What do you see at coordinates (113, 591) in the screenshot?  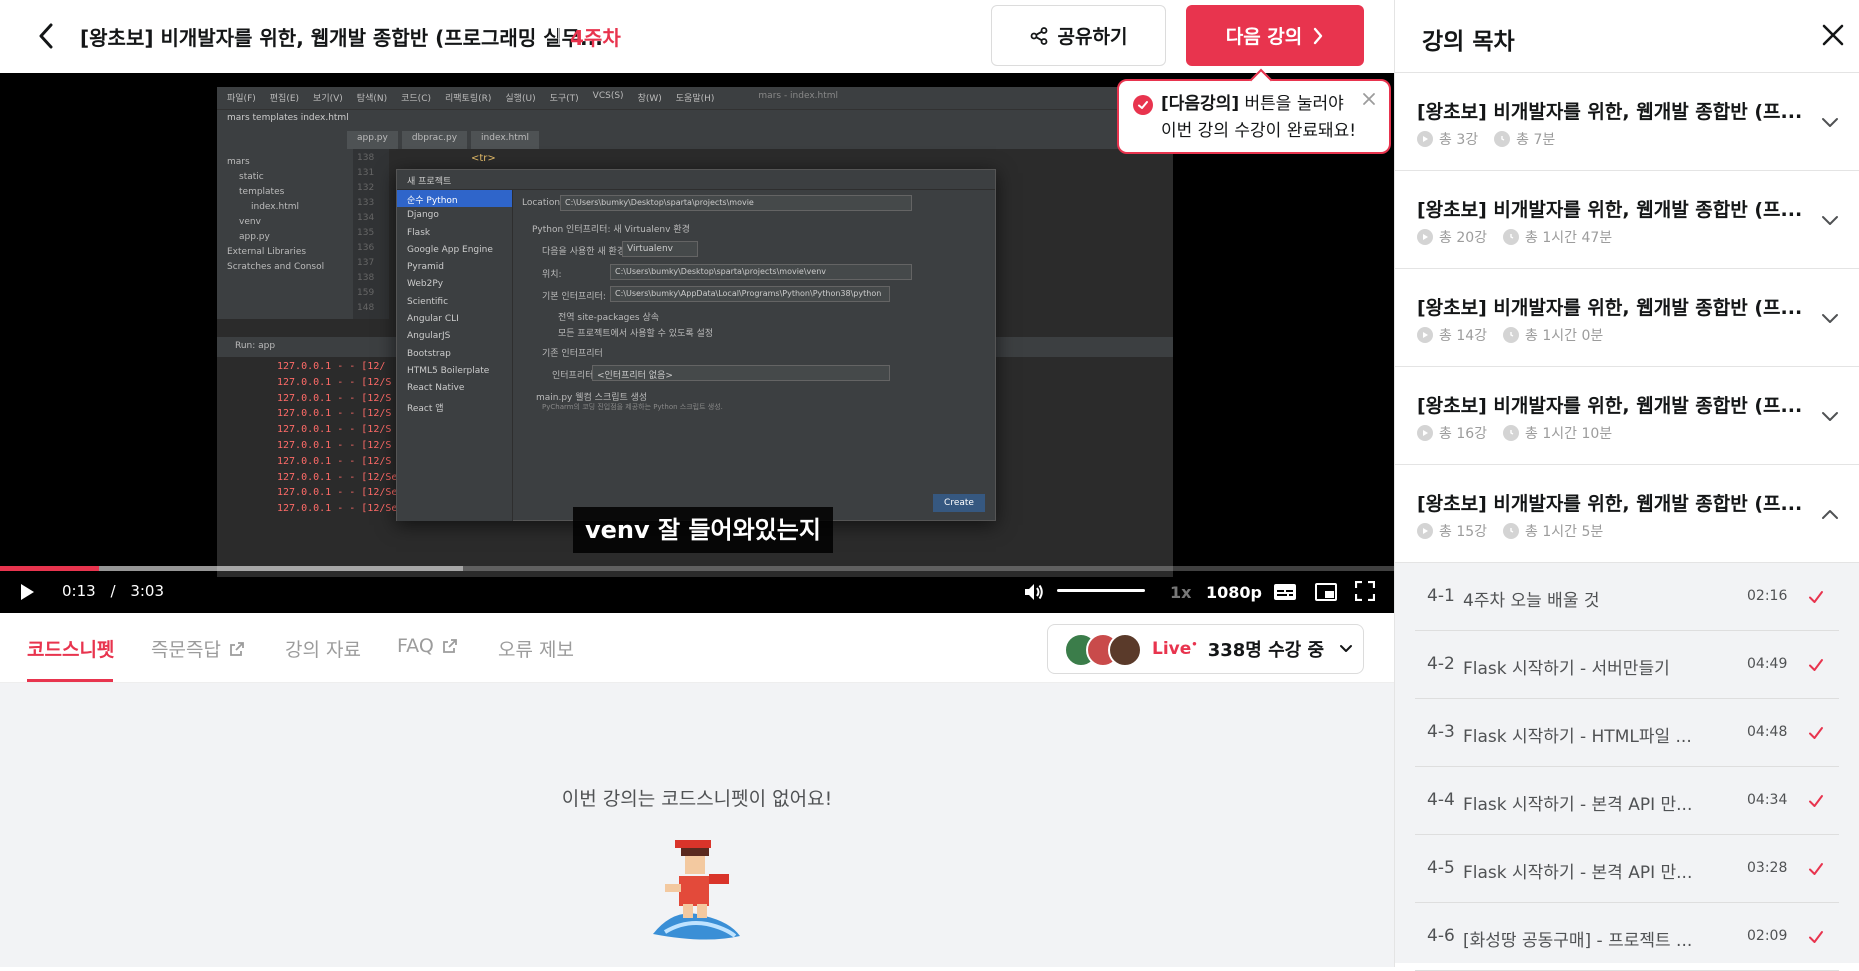 I see `time-display: 0:13 / 3:03` at bounding box center [113, 591].